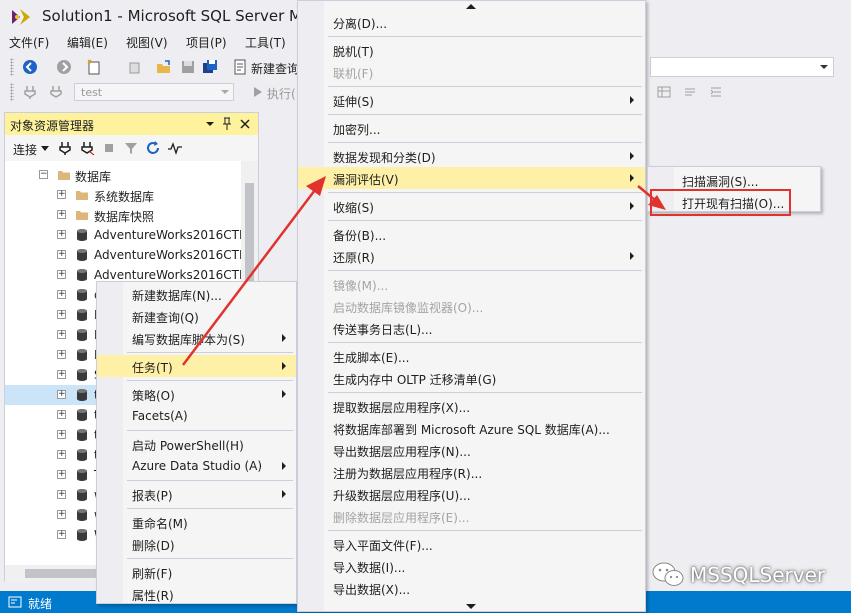 Image resolution: width=851 pixels, height=613 pixels. Describe the element at coordinates (471, 256) in the screenshot. I see `tasks-menu-item: 还原(R)` at that location.